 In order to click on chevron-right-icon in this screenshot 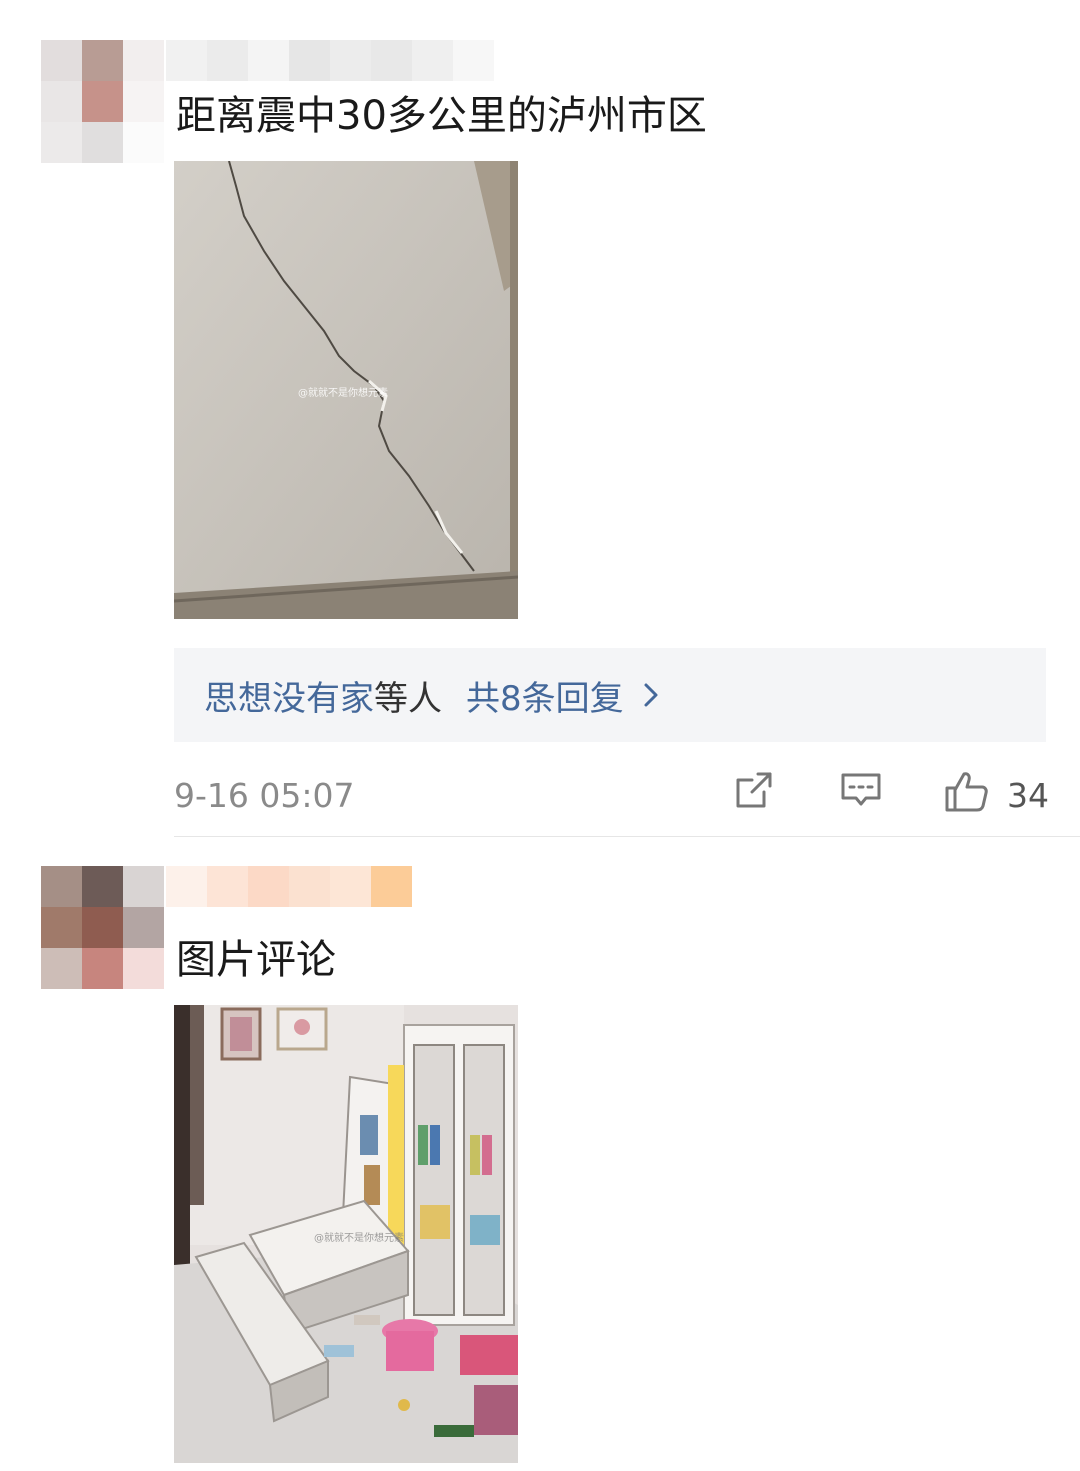, I will do `click(651, 695)`.